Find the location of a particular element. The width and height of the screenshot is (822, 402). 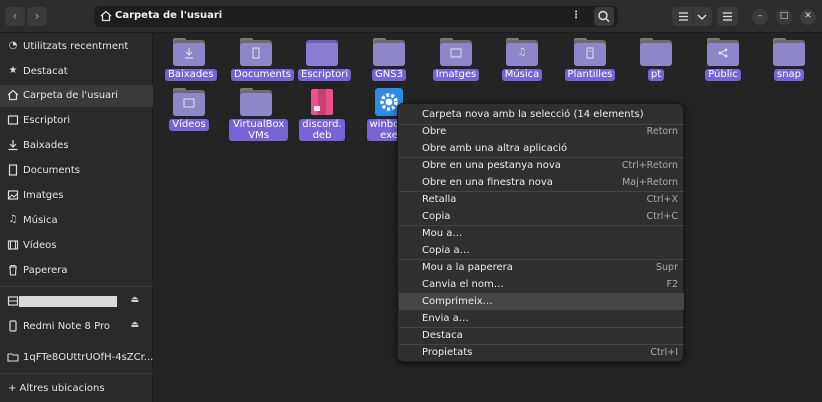

header-bar: ‹ › Carpeta de l'usuari ⋮ – □ ✕ is located at coordinates (411, 16).